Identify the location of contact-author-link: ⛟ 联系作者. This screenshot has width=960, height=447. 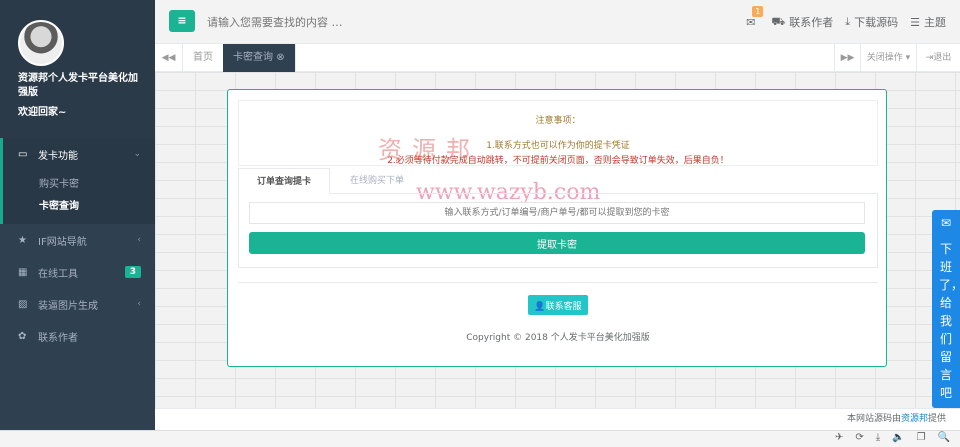
(802, 22).